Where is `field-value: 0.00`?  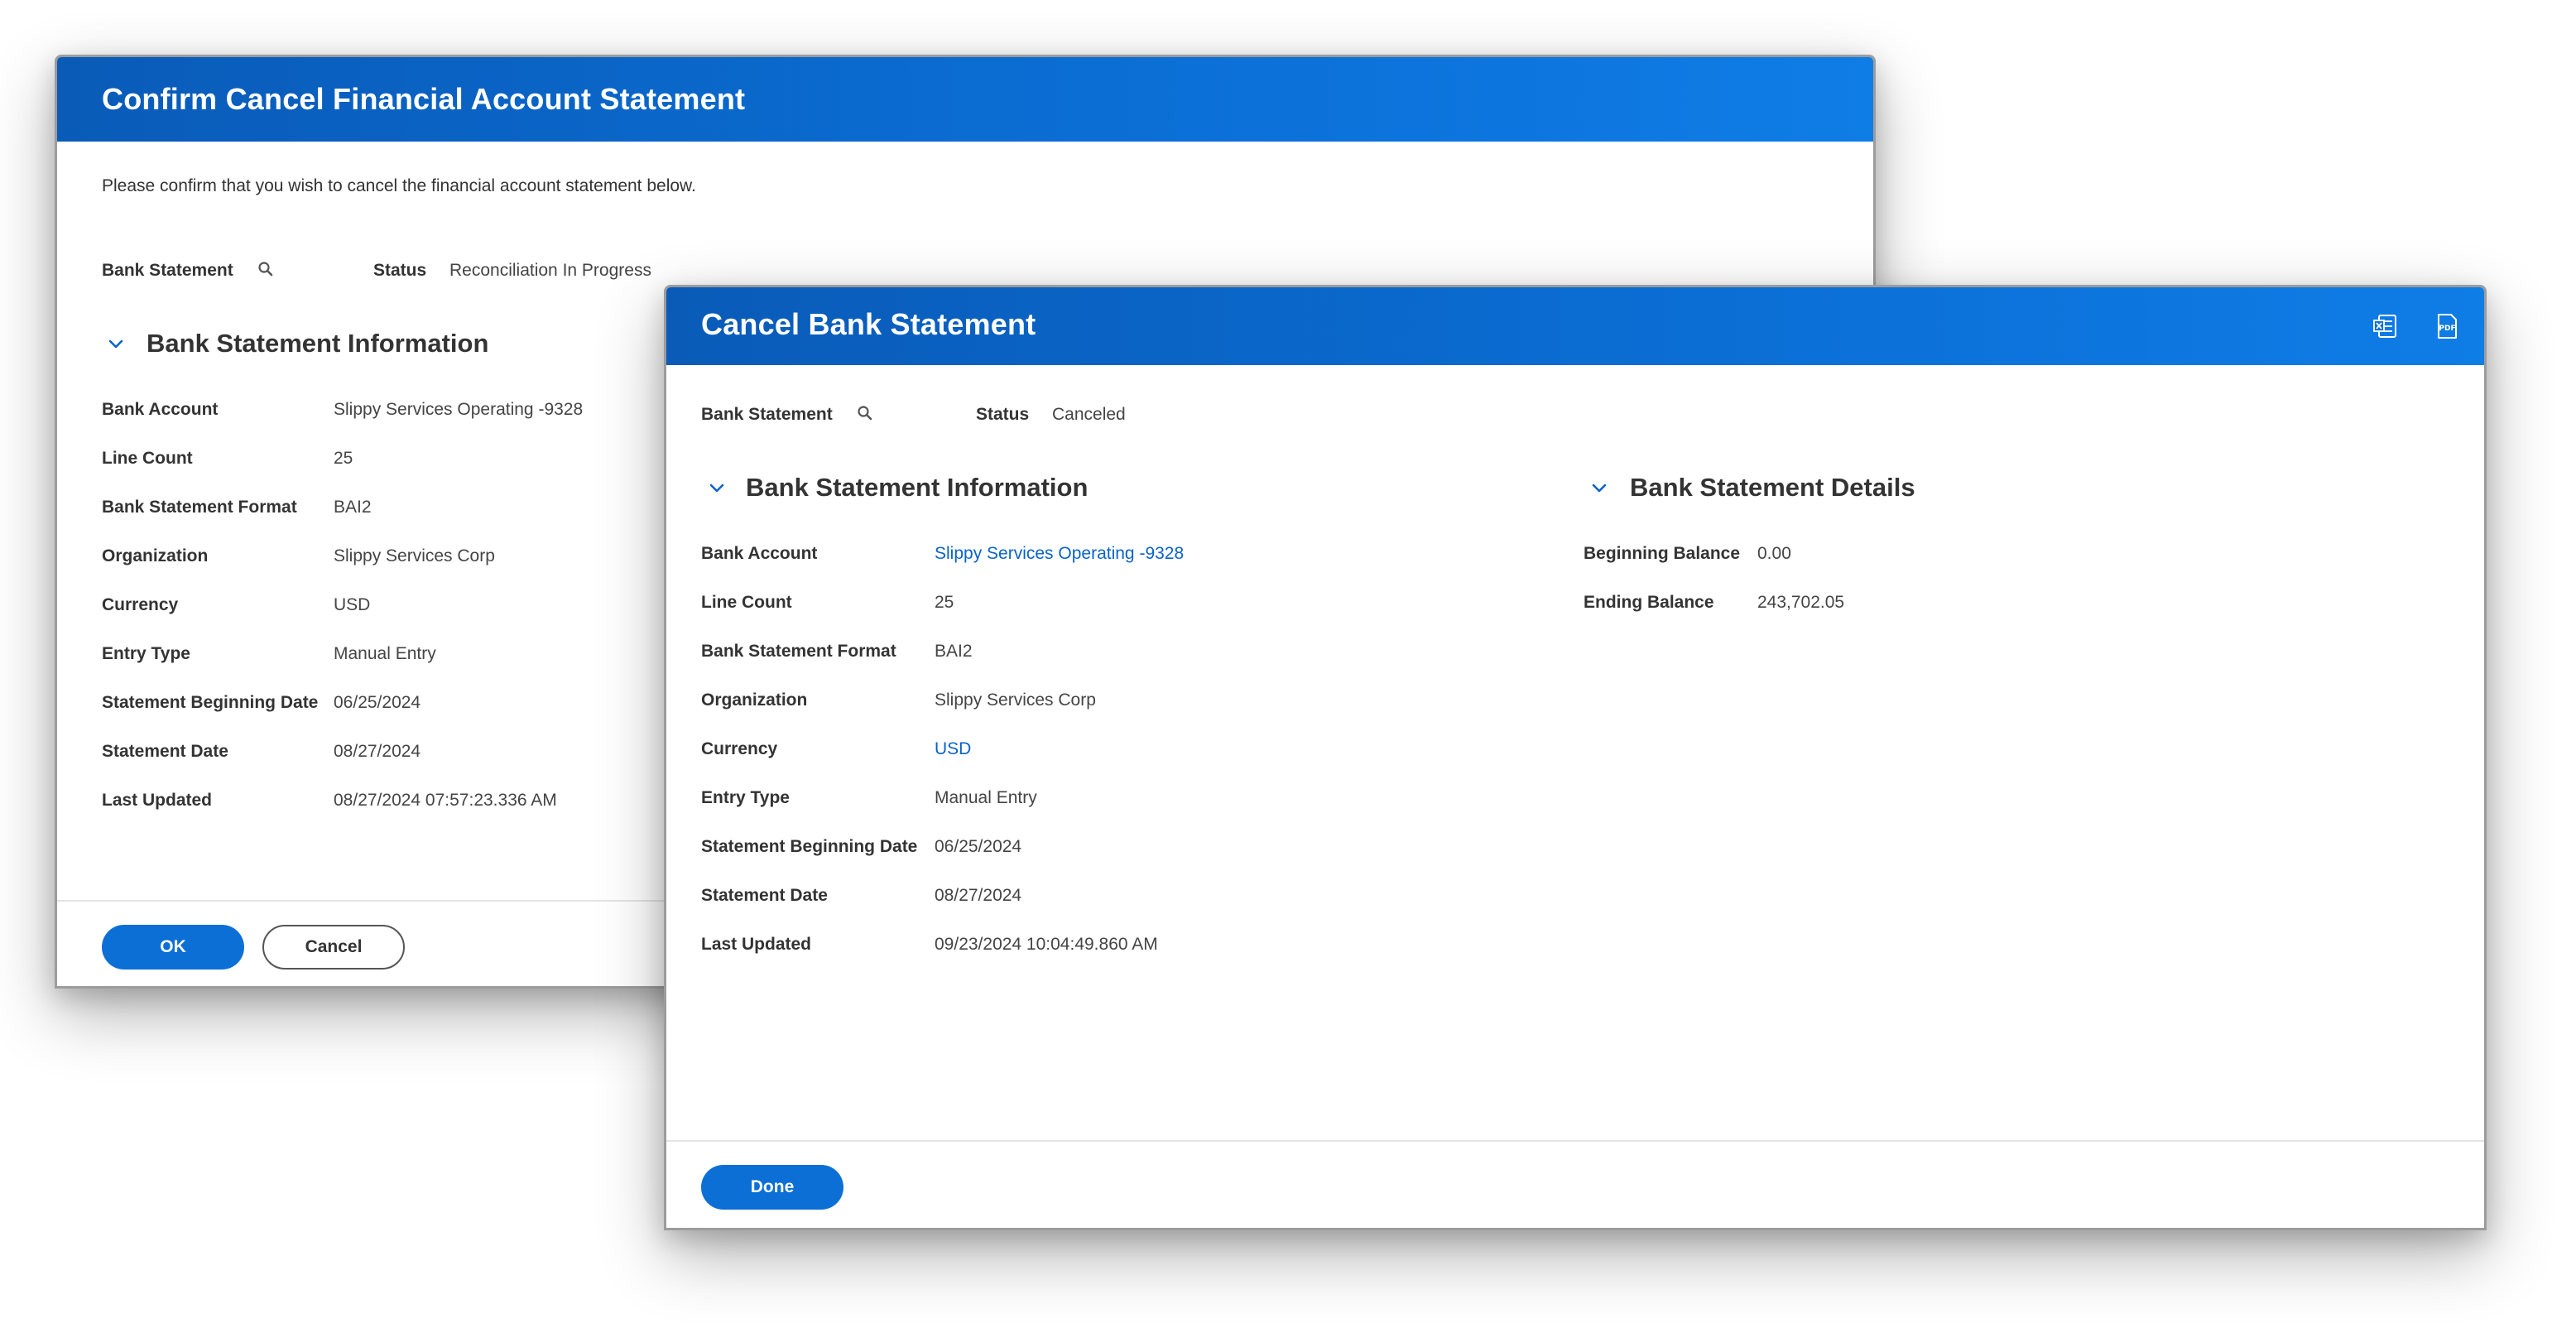 field-value: 0.00 is located at coordinates (1774, 553).